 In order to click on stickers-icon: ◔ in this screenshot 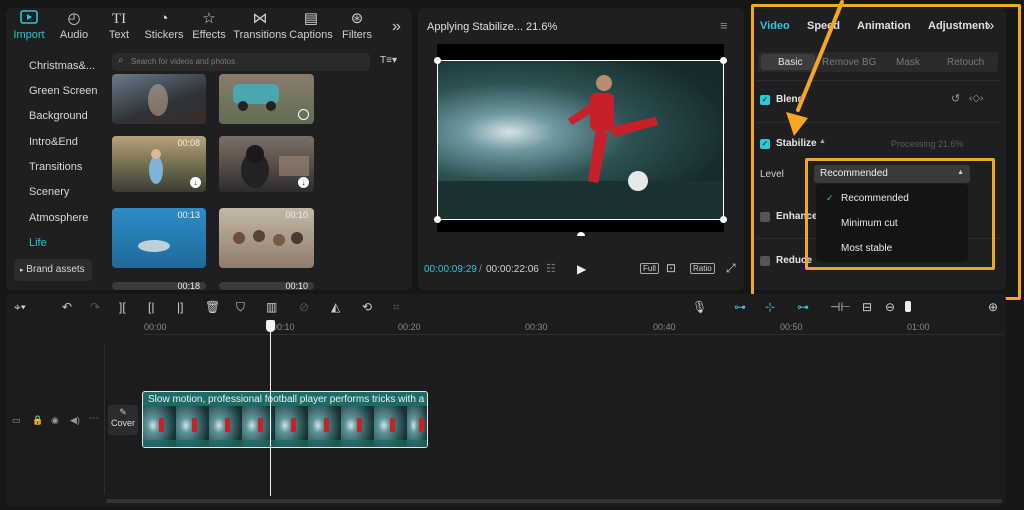, I will do `click(164, 18)`.